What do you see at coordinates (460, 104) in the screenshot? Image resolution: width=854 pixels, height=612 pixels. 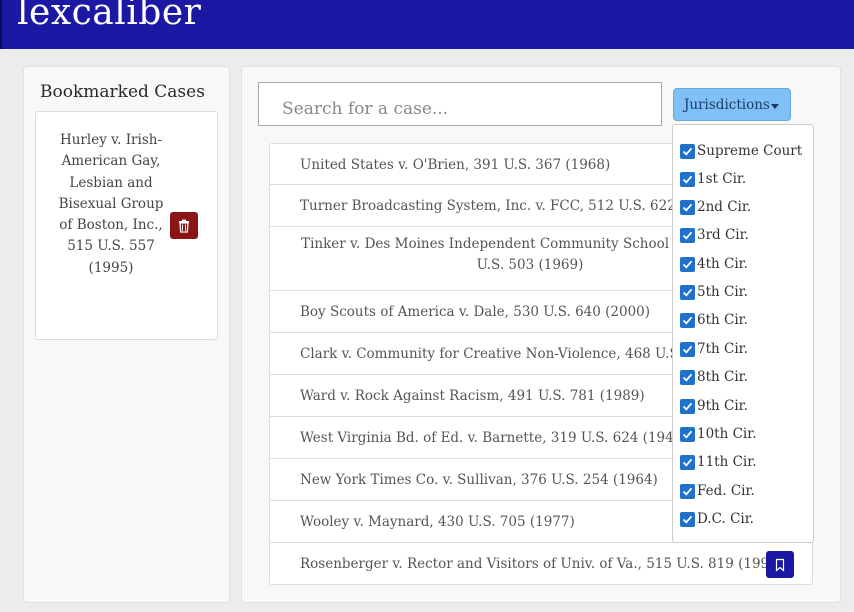 I see `search-input` at bounding box center [460, 104].